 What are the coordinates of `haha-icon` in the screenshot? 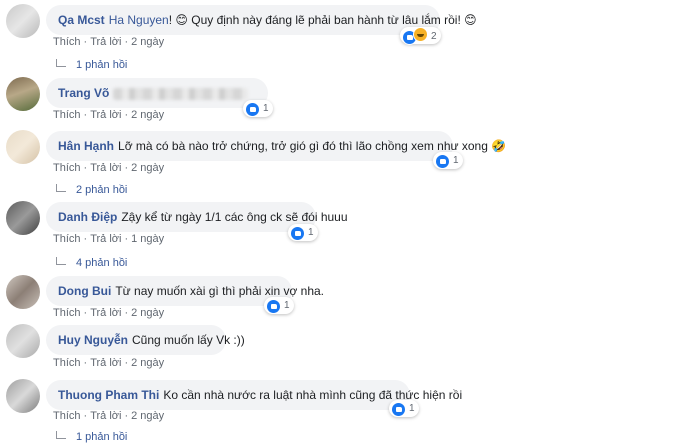 It's located at (420, 34).